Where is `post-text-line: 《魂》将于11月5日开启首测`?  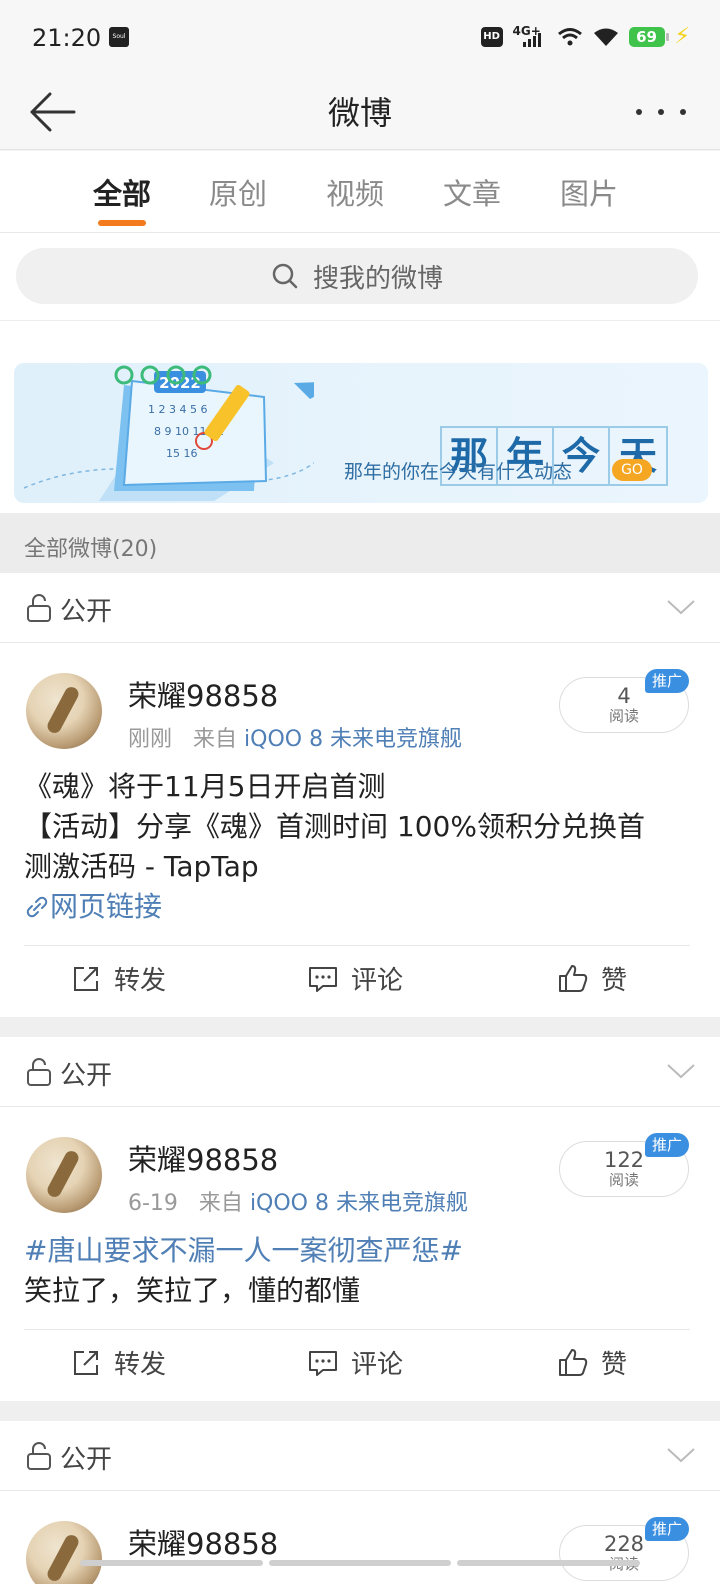 post-text-line: 《魂》将于11月5日开启首测 is located at coordinates (205, 786).